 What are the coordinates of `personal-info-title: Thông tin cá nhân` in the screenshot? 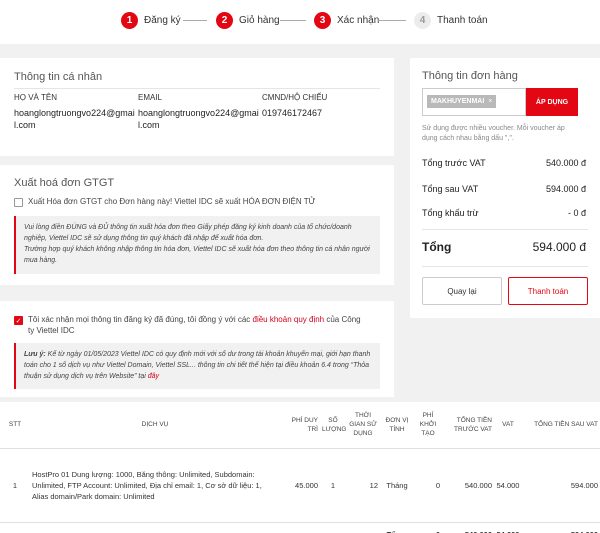 It's located at (58, 77).